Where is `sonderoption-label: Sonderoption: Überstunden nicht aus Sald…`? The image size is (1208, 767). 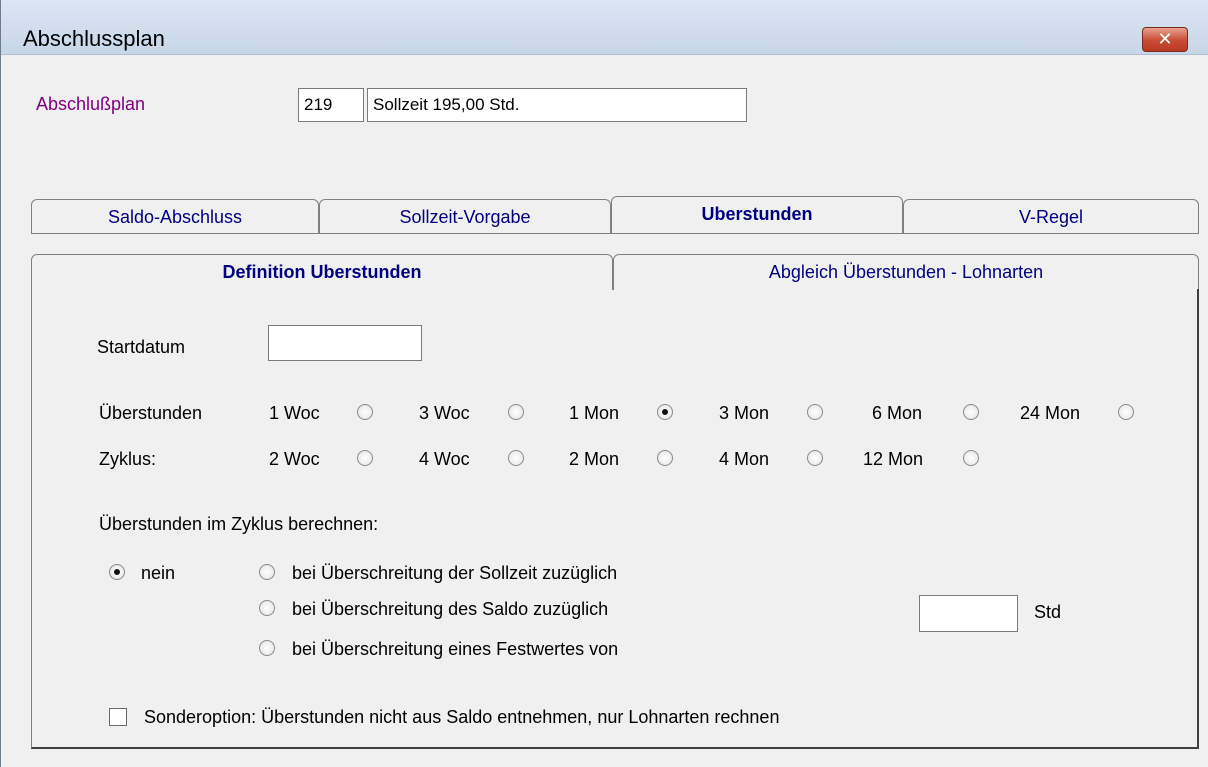
sonderoption-label: Sonderoption: Überstunden nicht aus Sald… is located at coordinates (462, 717).